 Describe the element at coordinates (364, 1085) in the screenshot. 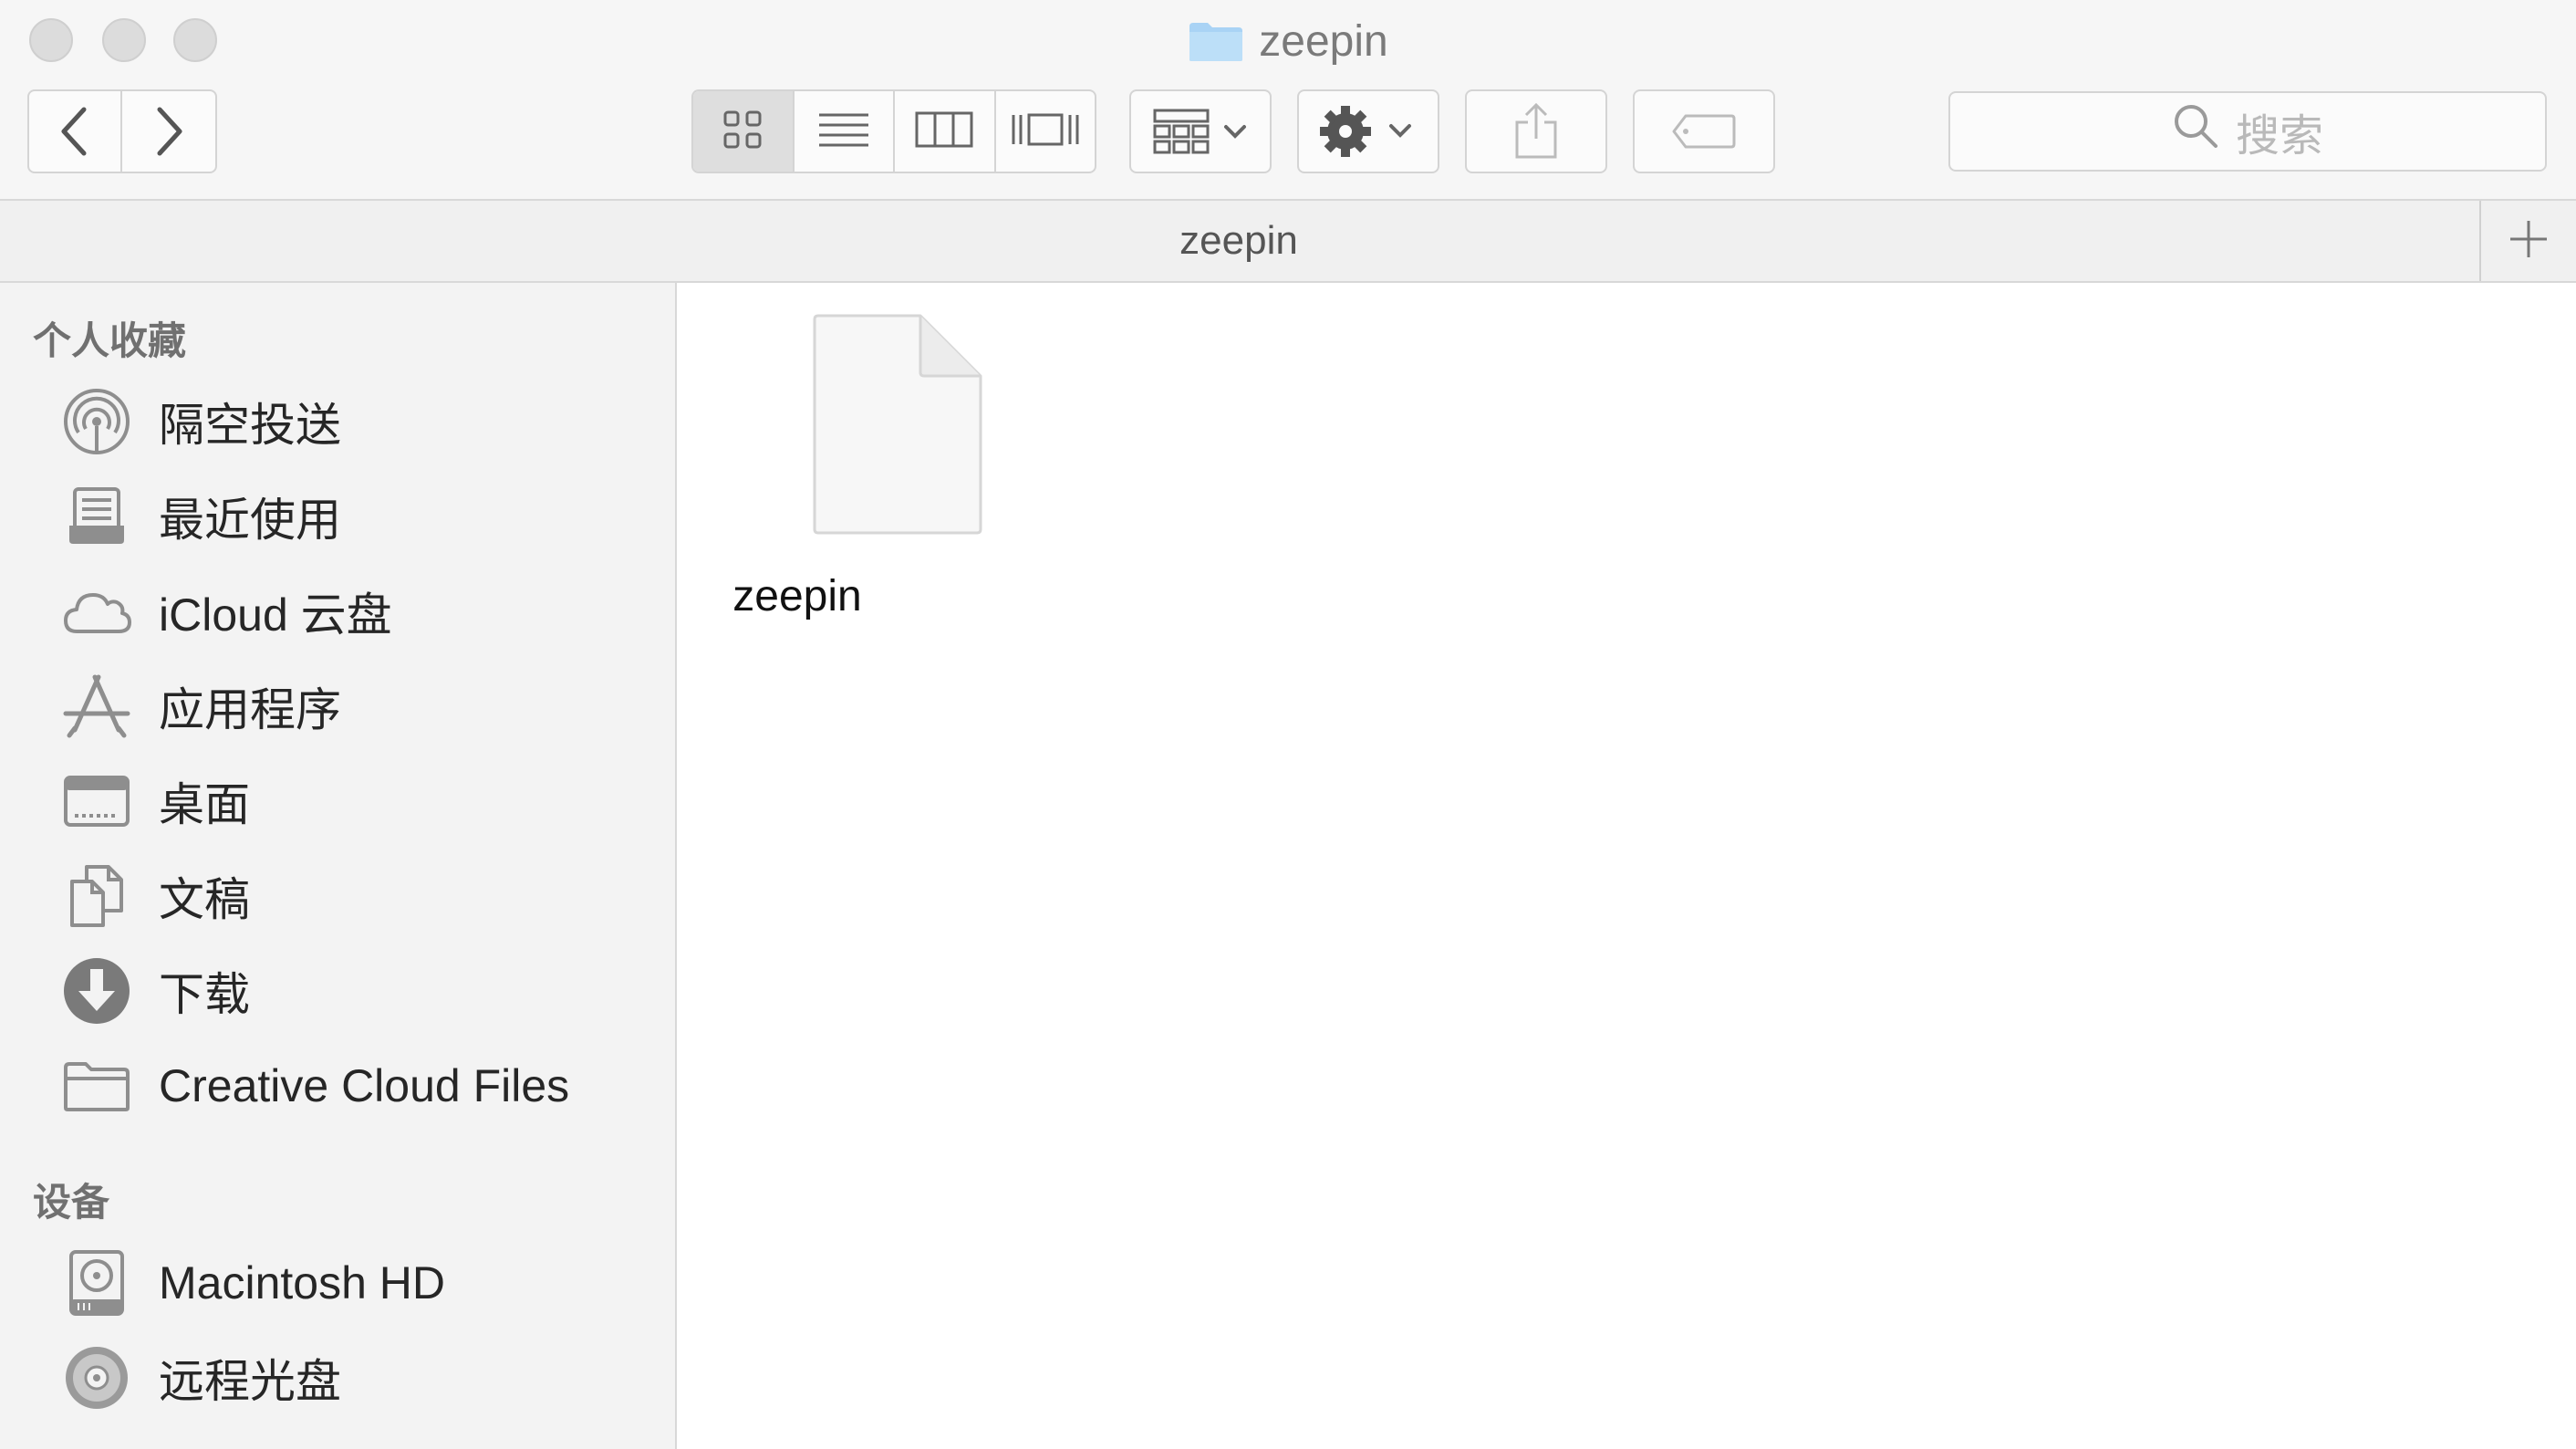

I see `sidebar-item-label: Creative Cloud Files` at that location.